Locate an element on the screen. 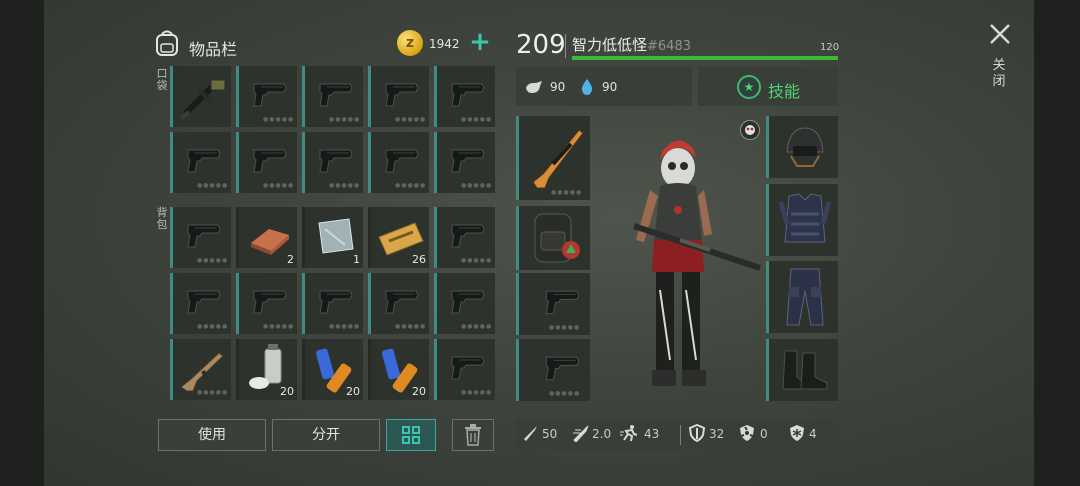  inventory-slot: 2 is located at coordinates (266, 237).